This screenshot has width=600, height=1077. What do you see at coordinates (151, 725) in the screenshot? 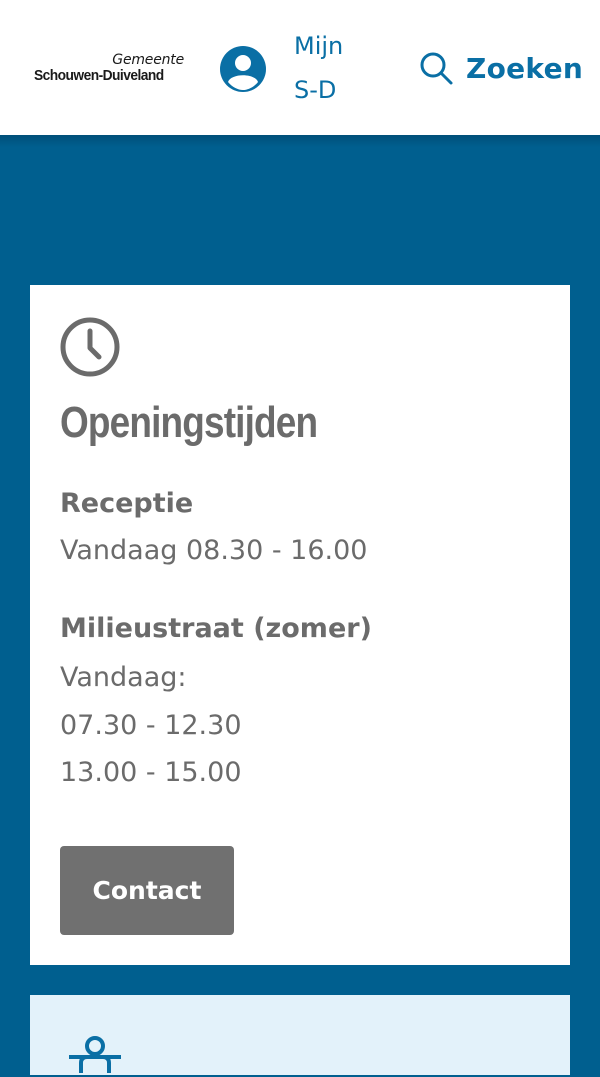
I see `recycling-hours-morning: 07.30 - 12.30` at bounding box center [151, 725].